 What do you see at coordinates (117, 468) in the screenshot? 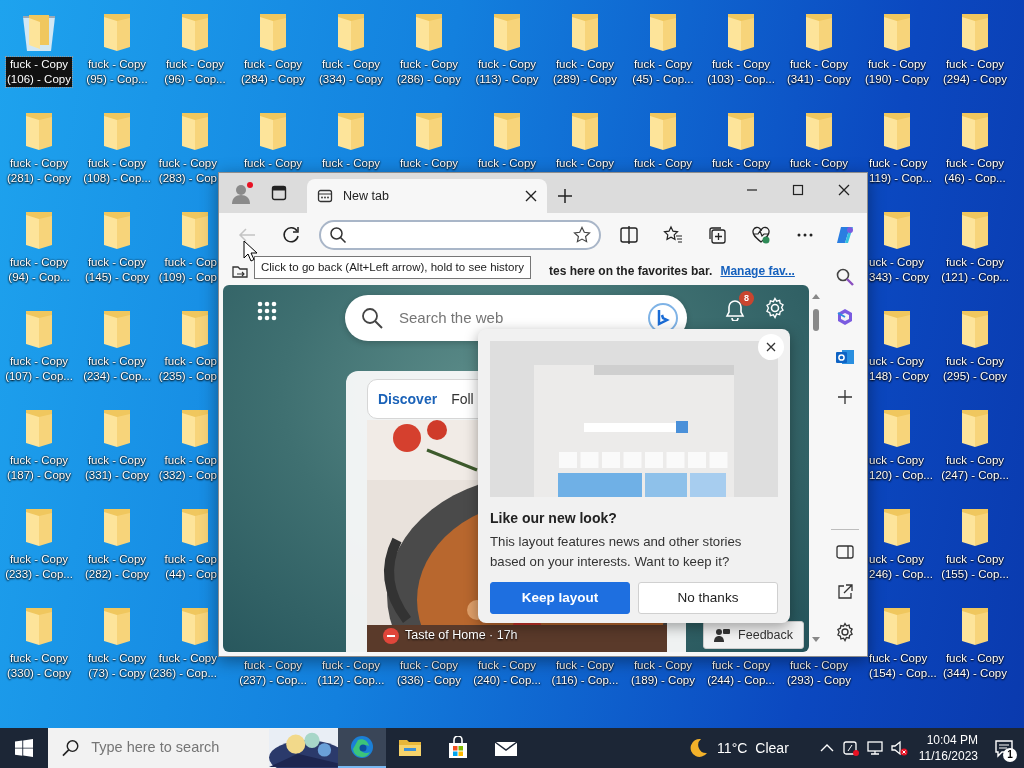
I see `icon-label: fuck - Copy (331) - Copy` at bounding box center [117, 468].